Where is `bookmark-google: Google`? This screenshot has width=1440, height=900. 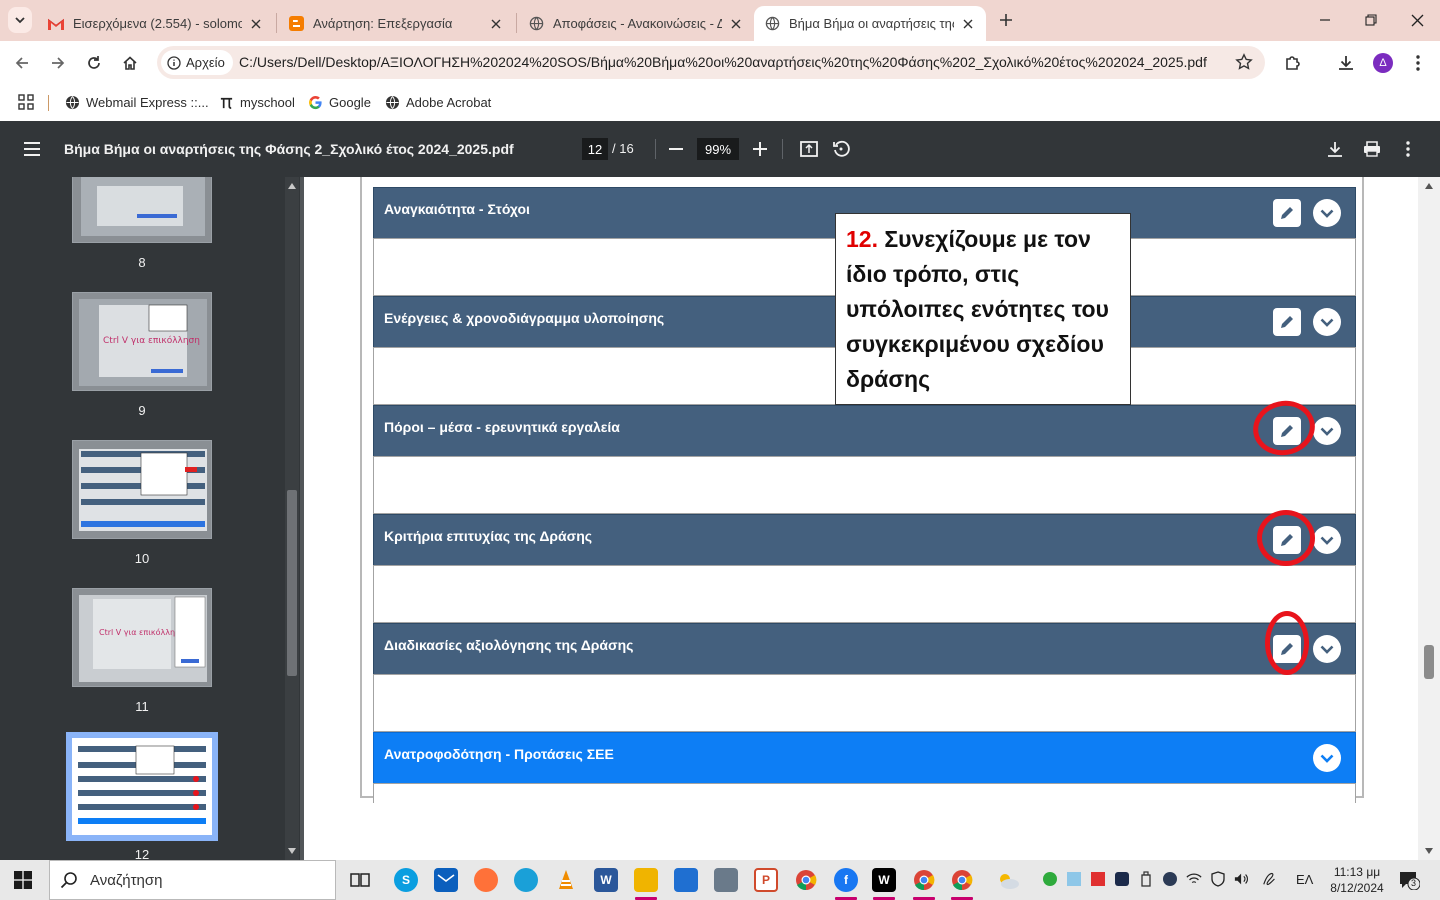
bookmark-google: Google is located at coordinates (339, 102).